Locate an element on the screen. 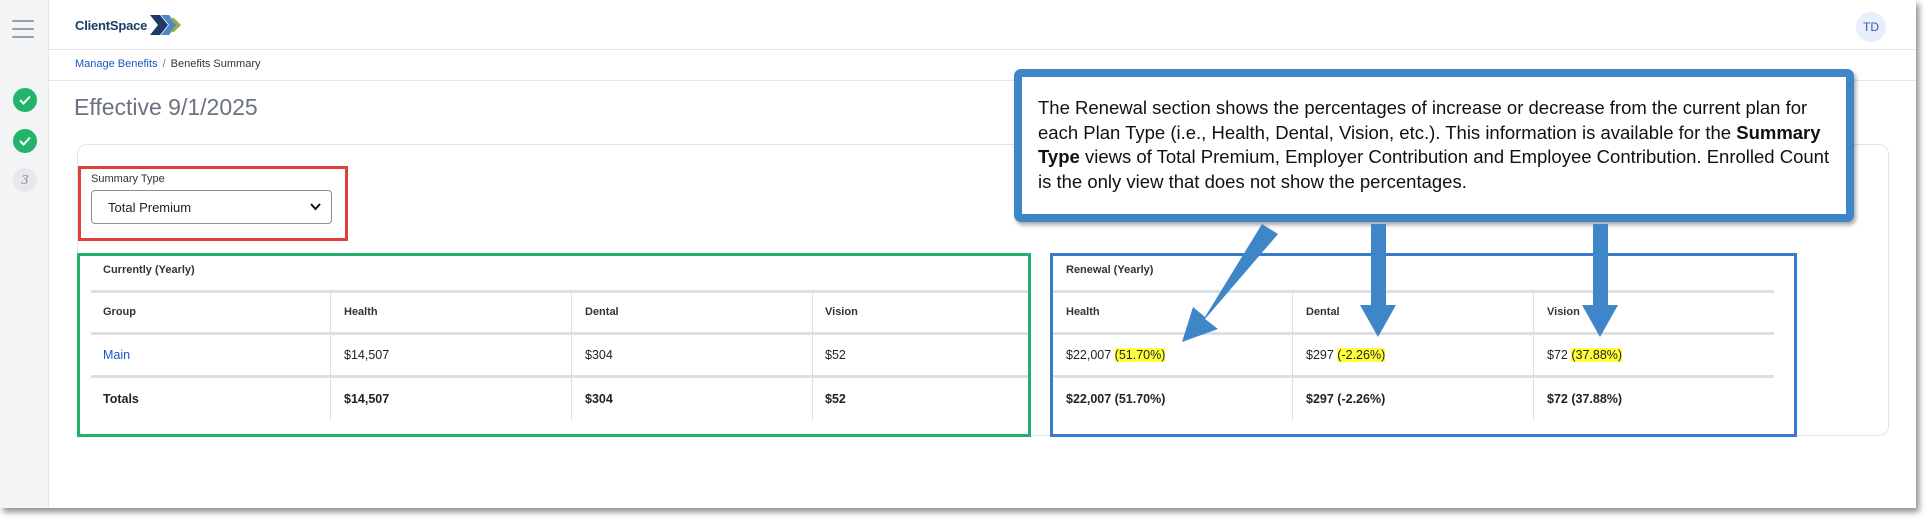 The height and width of the screenshot is (521, 1927). left-rail: 3 is located at coordinates (24, 254).